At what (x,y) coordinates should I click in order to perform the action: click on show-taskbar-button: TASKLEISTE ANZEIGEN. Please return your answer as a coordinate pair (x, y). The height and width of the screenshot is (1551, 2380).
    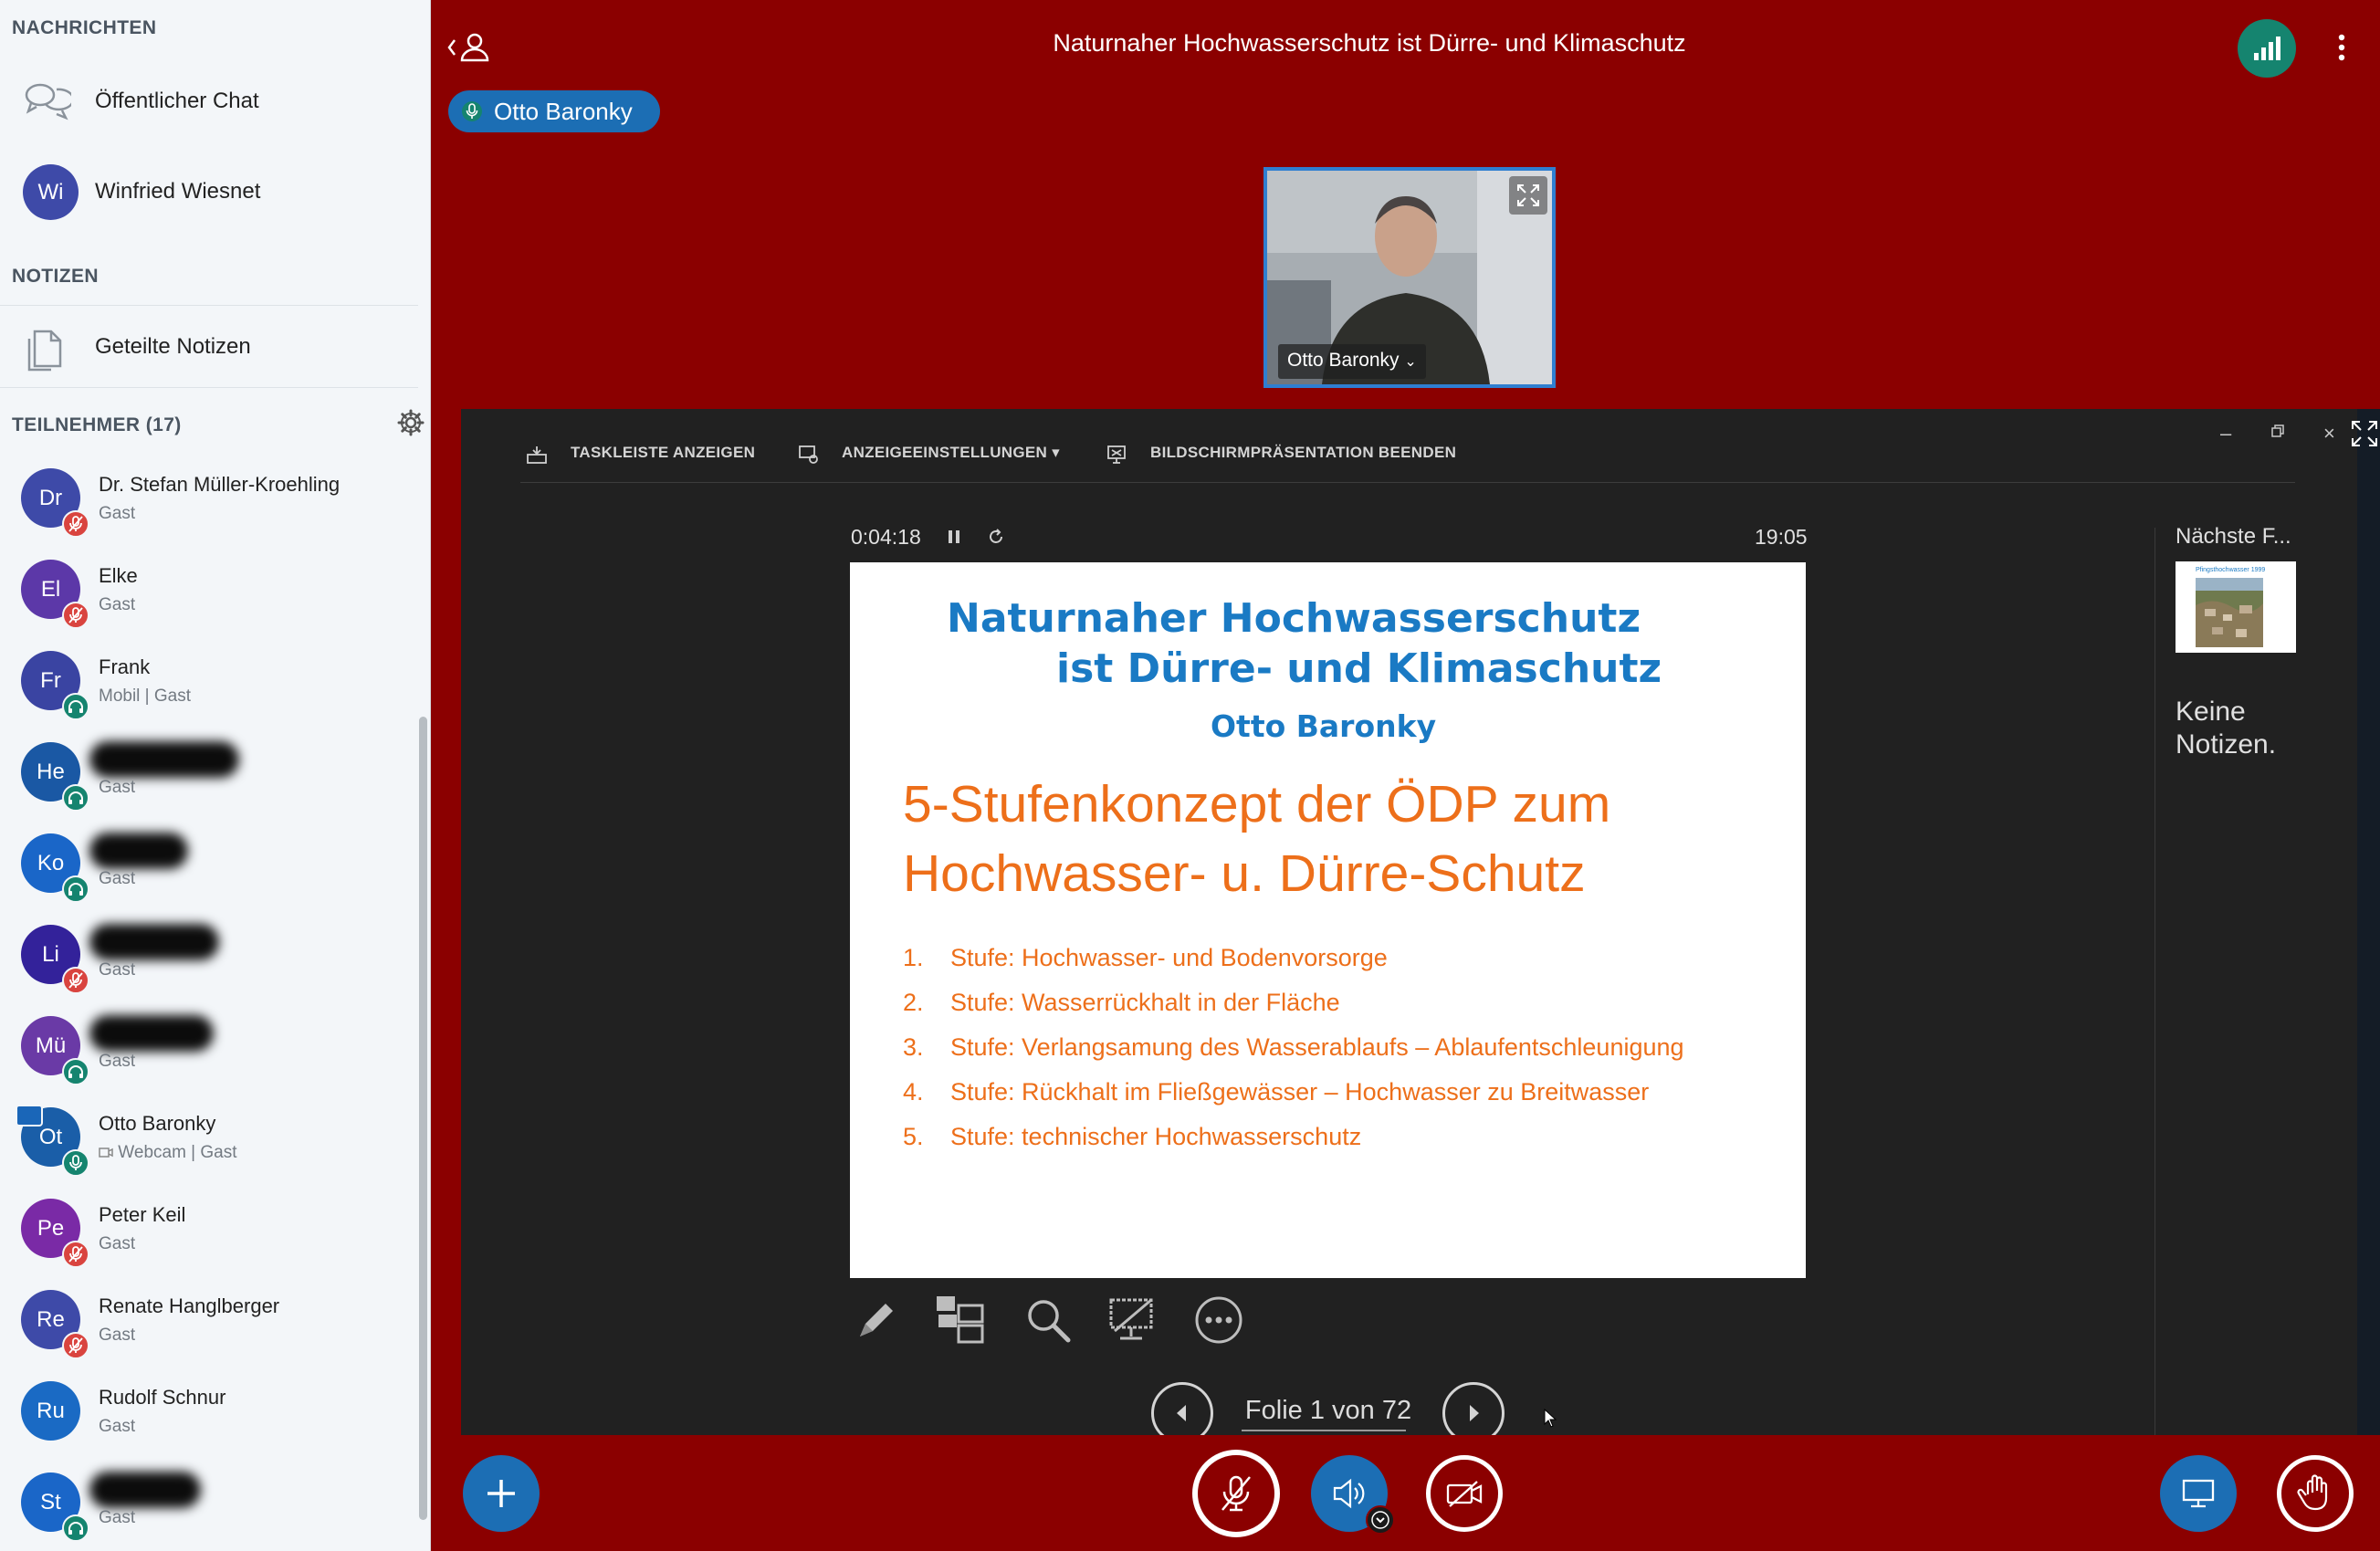
    Looking at the image, I should click on (663, 453).